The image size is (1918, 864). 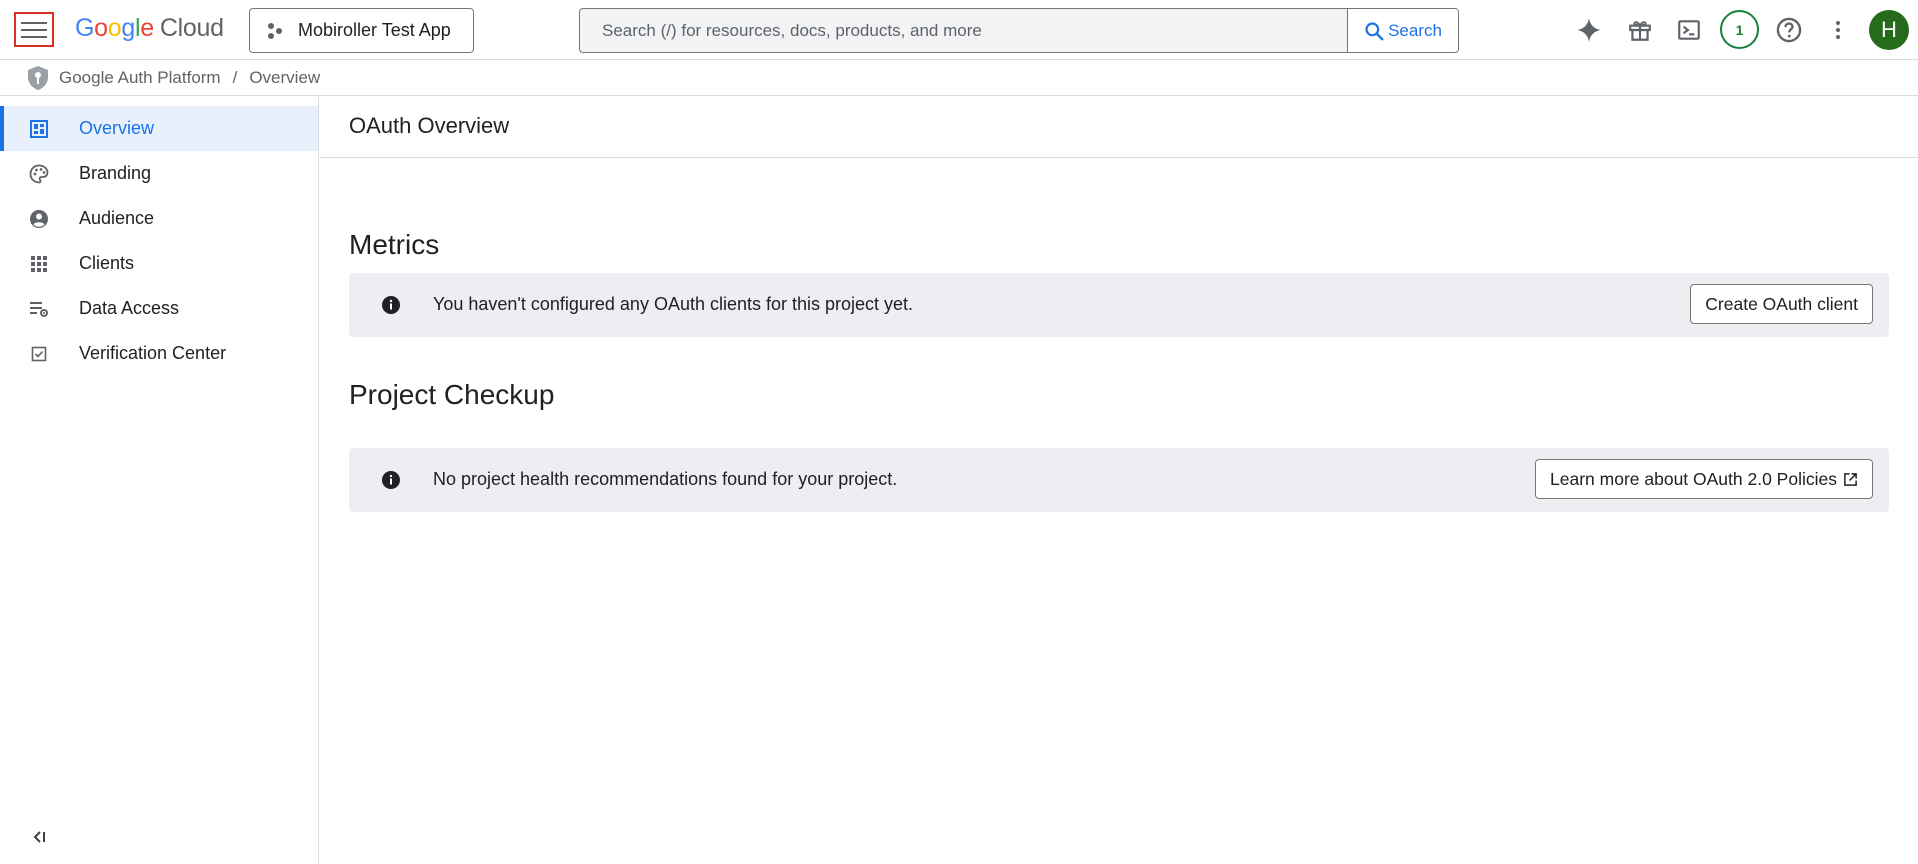 I want to click on notifications-badge: 1, so click(x=1739, y=29).